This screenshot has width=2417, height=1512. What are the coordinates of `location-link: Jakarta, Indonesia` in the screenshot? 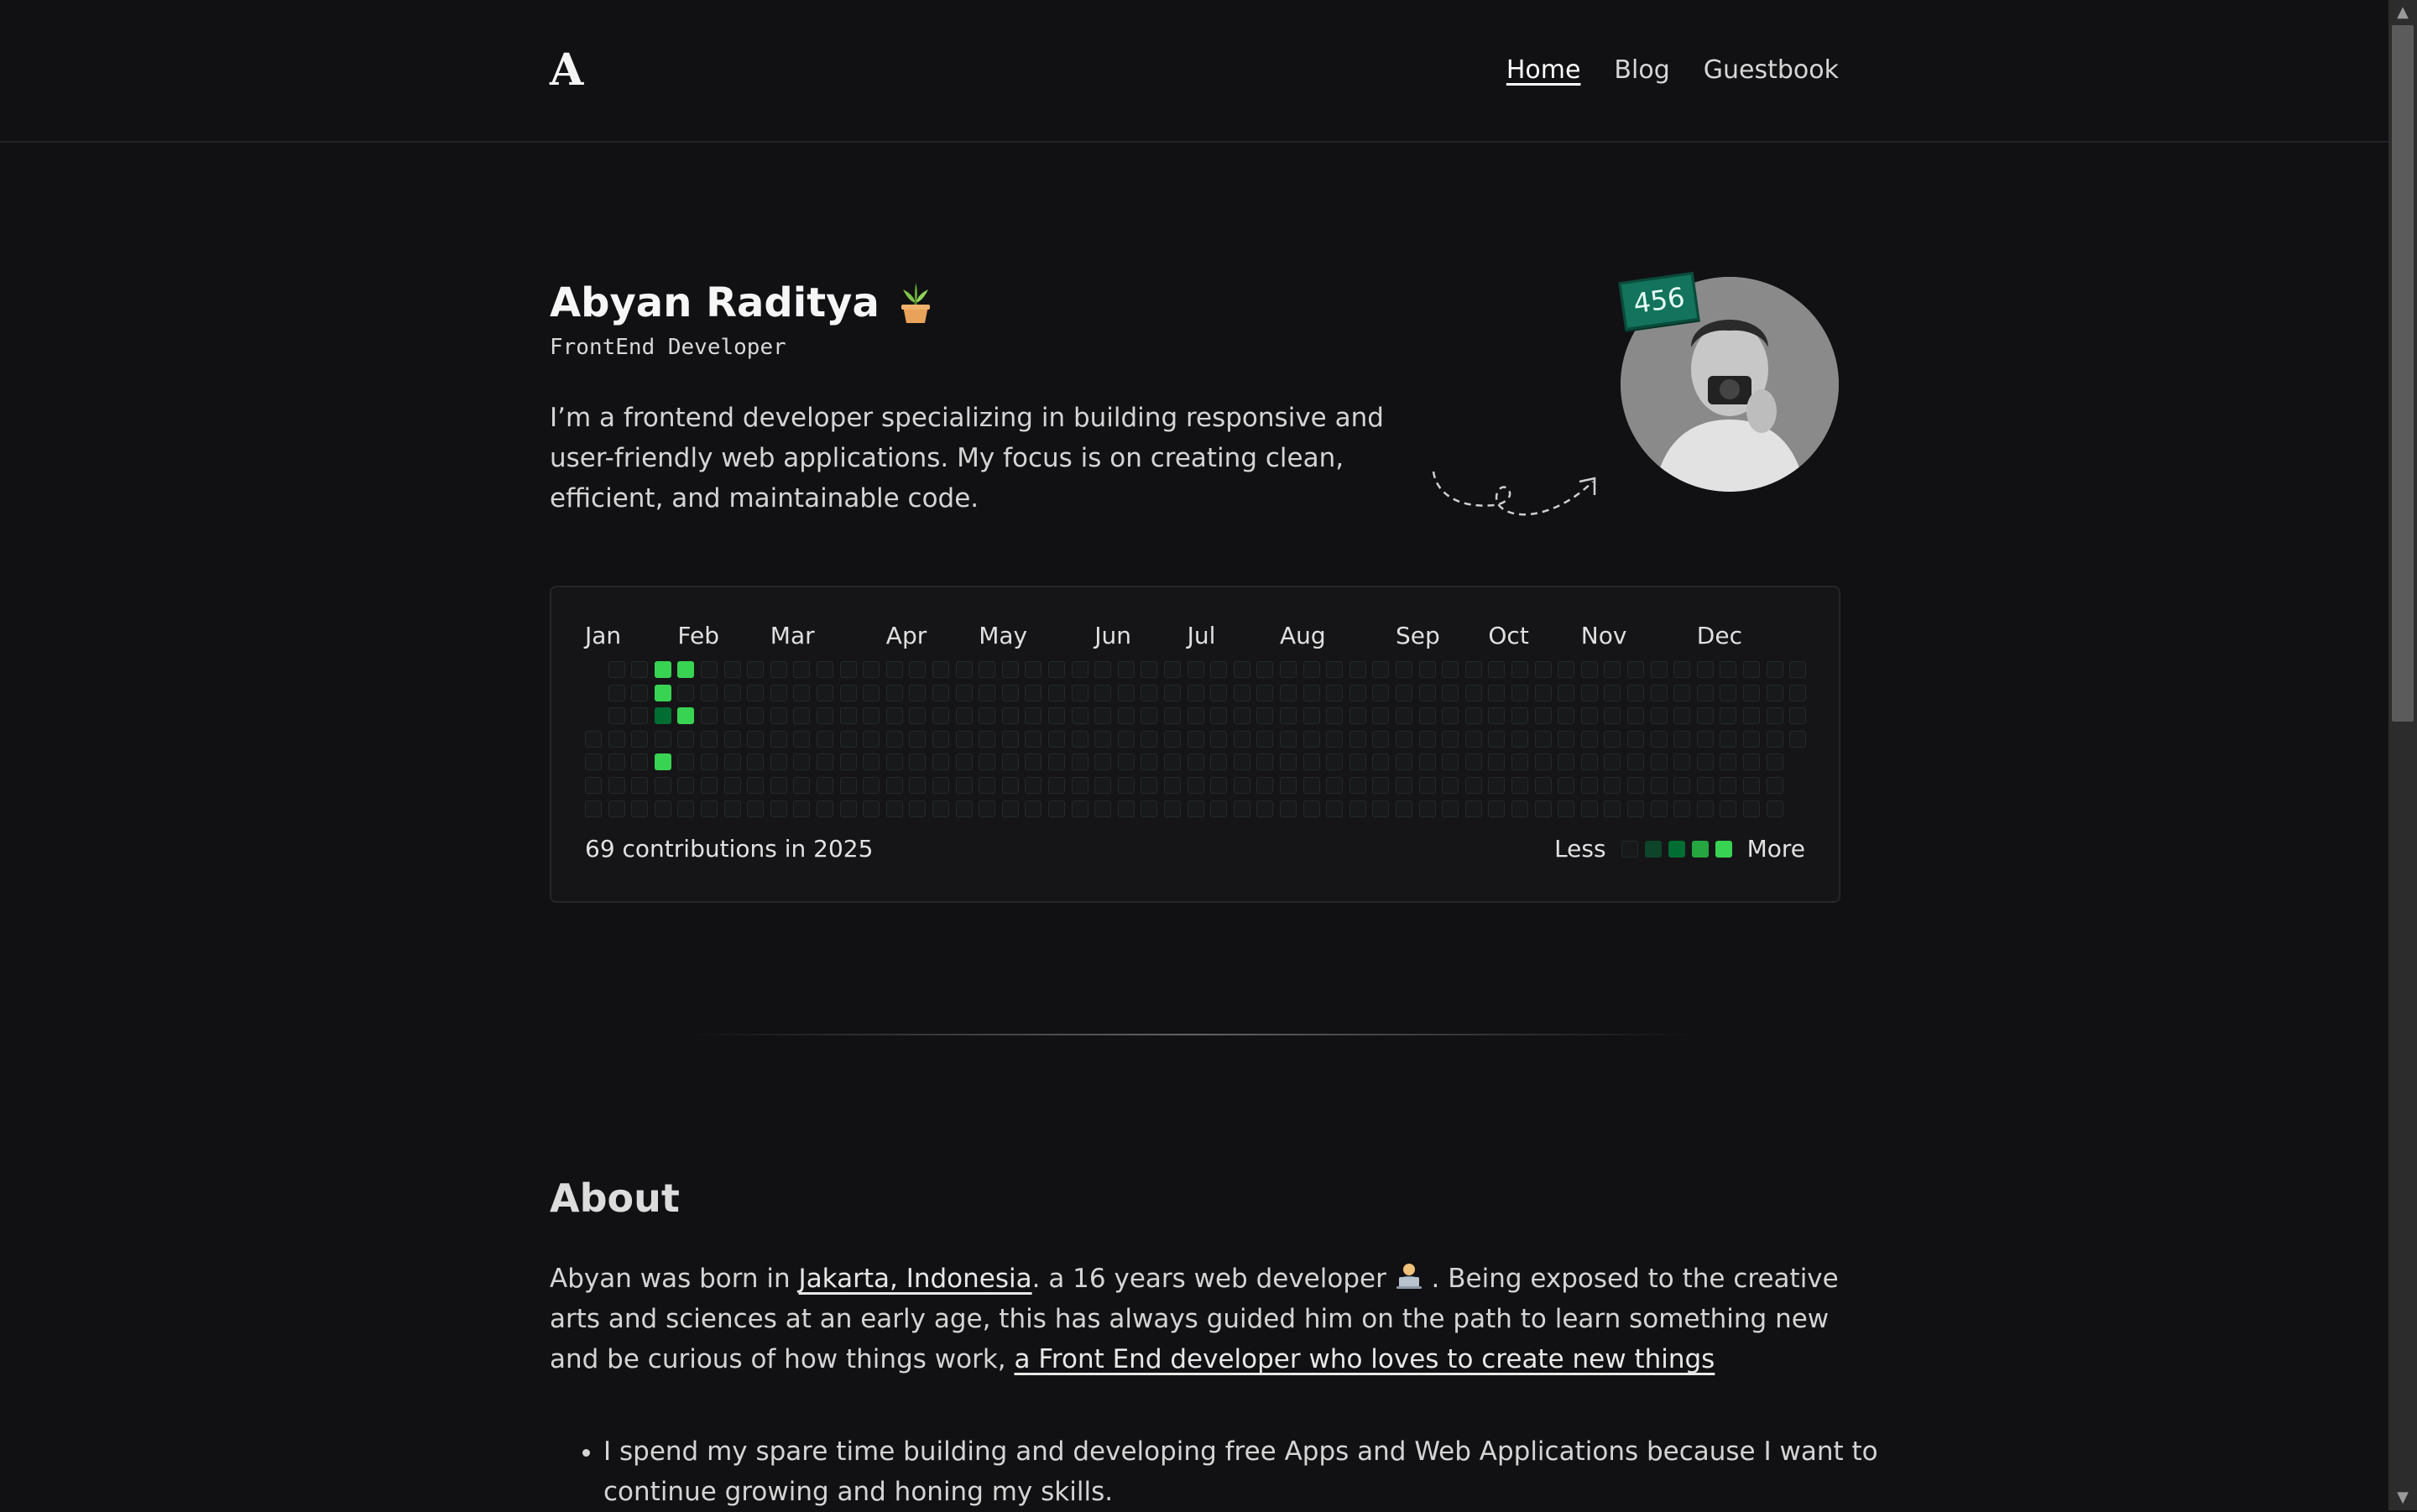 It's located at (915, 1279).